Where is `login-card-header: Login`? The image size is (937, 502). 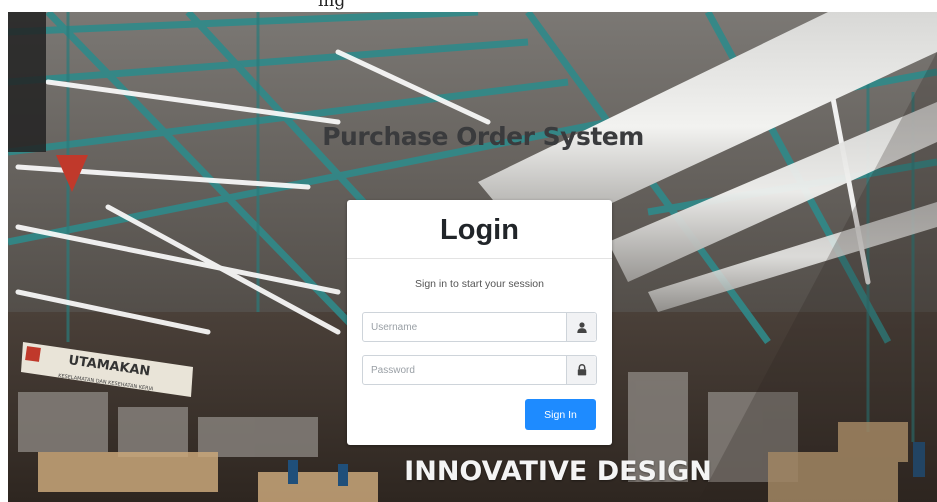 login-card-header: Login is located at coordinates (479, 229).